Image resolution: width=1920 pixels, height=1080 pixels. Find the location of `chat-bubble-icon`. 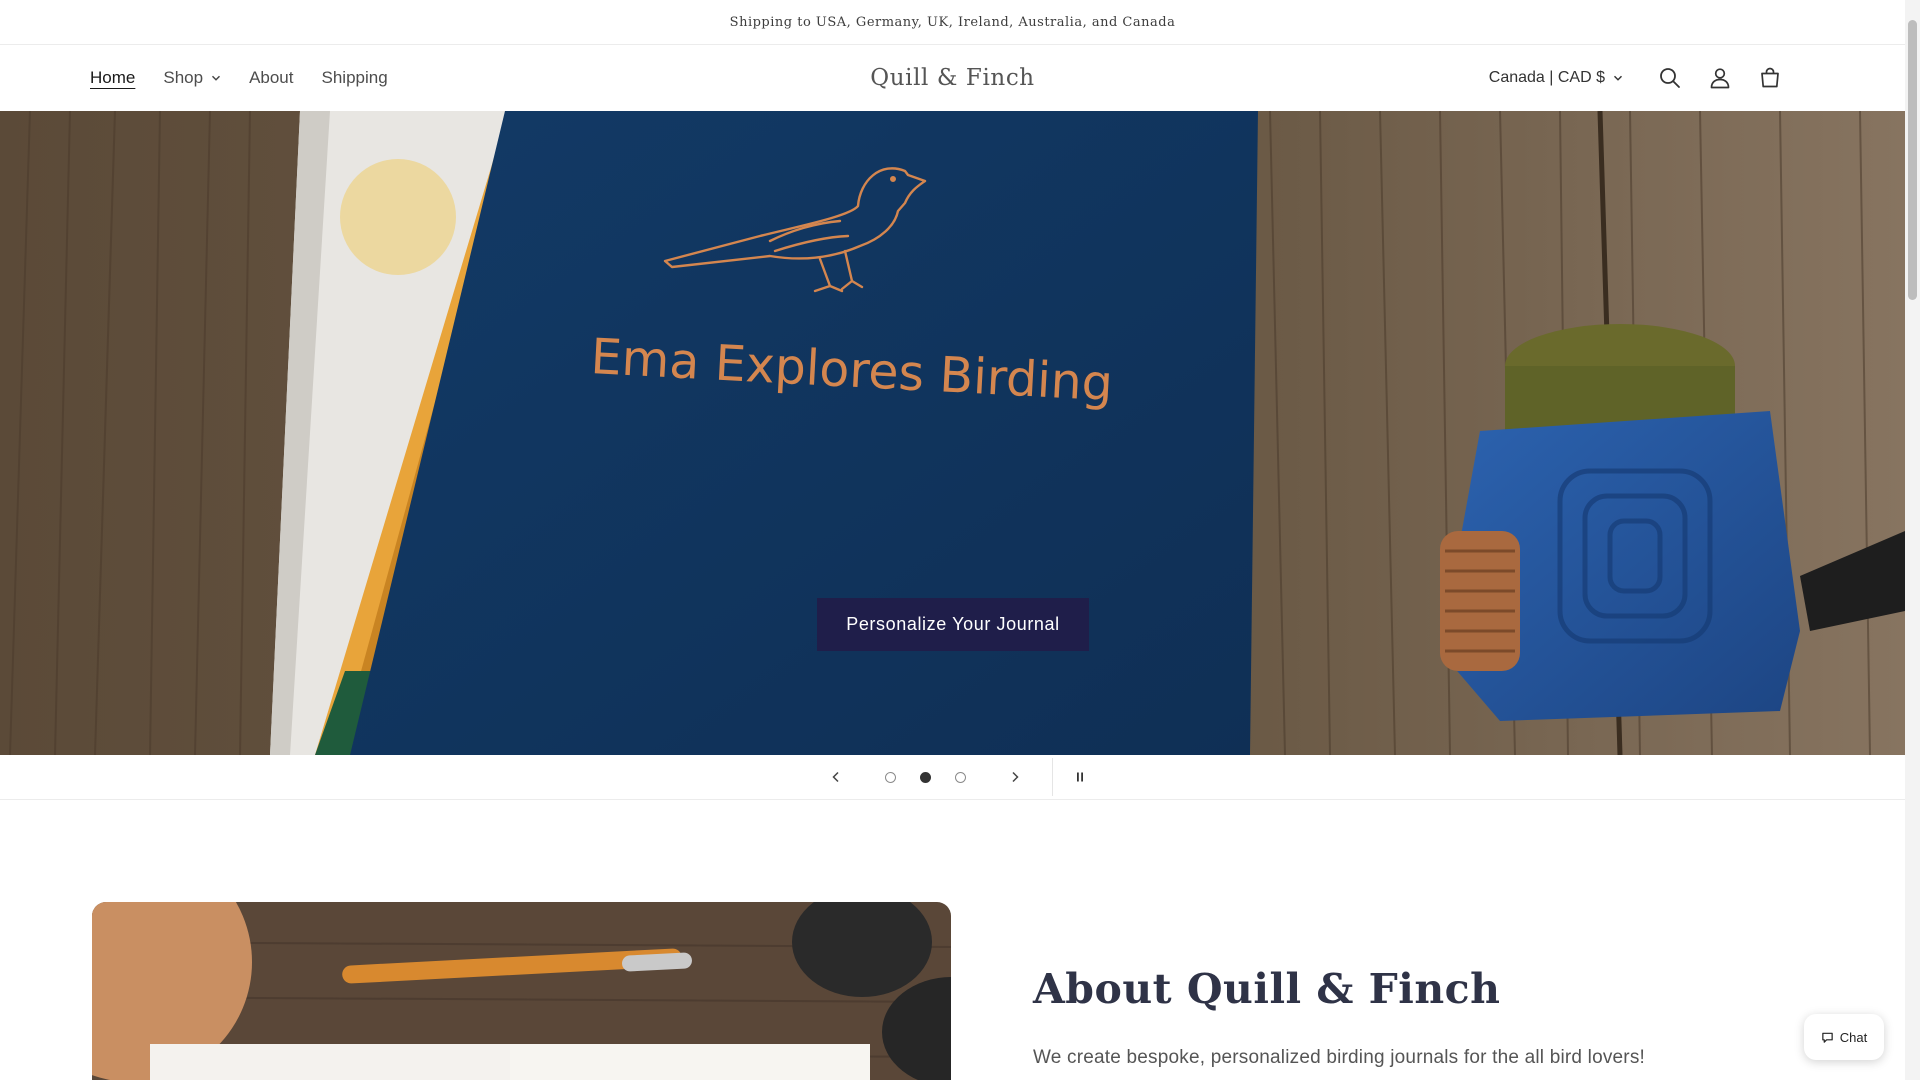

chat-bubble-icon is located at coordinates (1827, 1037).